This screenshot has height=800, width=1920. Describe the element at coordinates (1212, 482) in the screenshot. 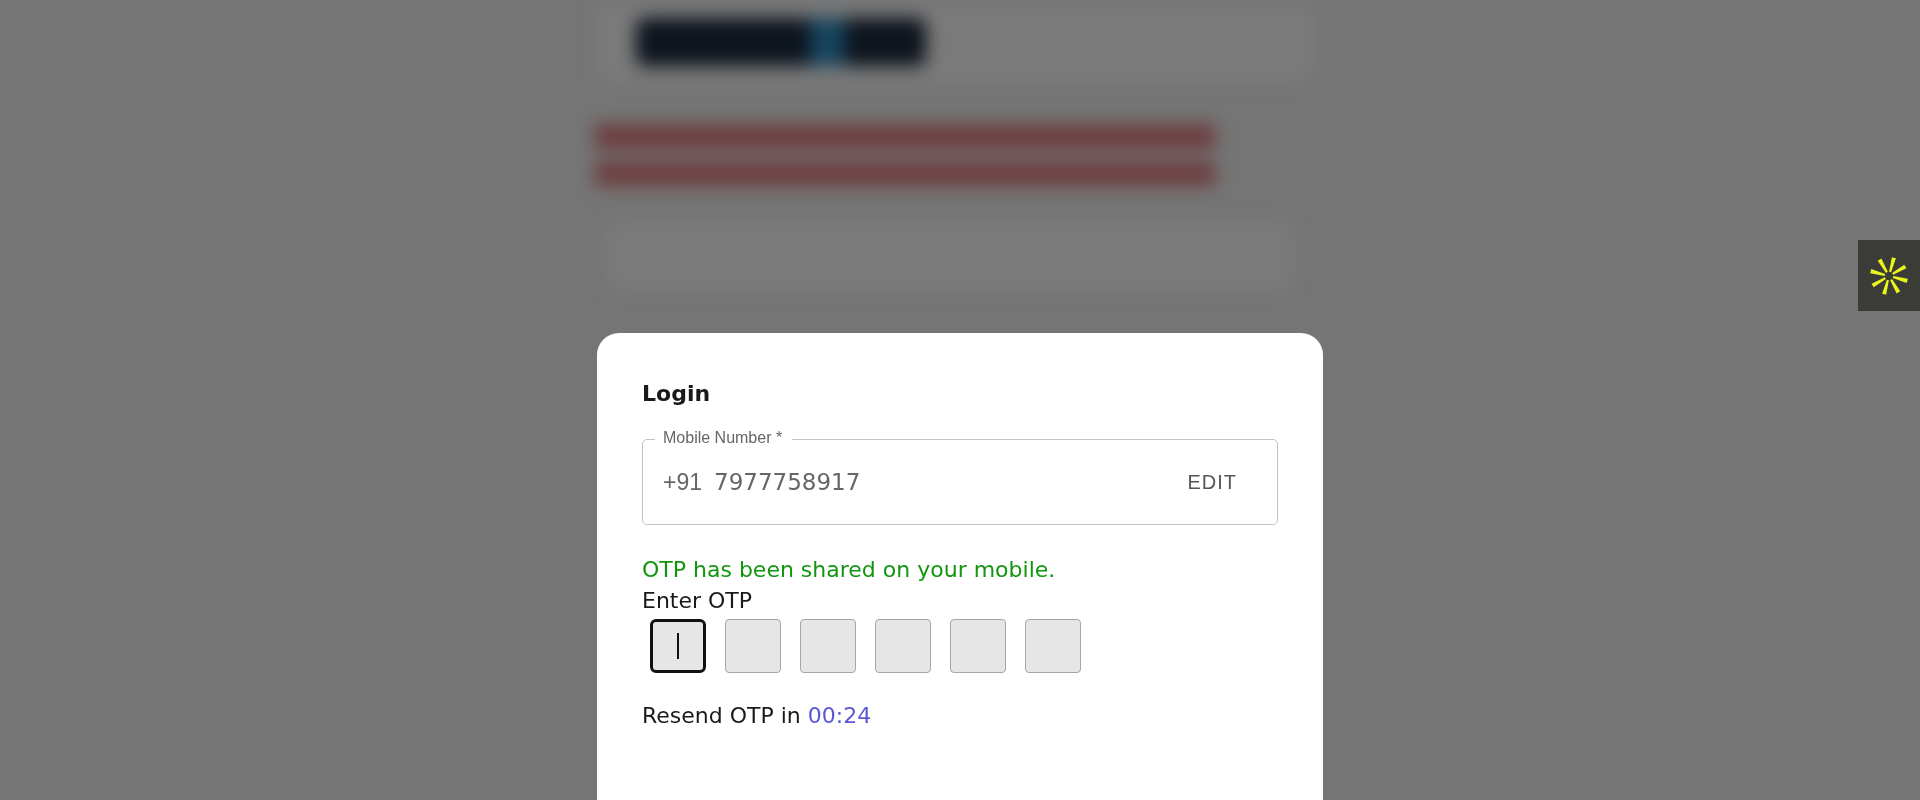

I see `edit-button: EDIT` at that location.